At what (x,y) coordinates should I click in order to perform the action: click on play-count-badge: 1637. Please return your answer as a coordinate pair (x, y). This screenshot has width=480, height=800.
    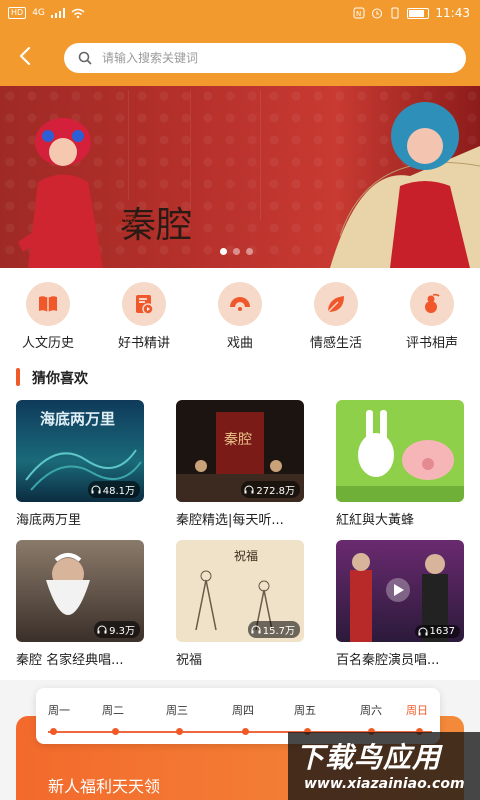
    Looking at the image, I should click on (437, 631).